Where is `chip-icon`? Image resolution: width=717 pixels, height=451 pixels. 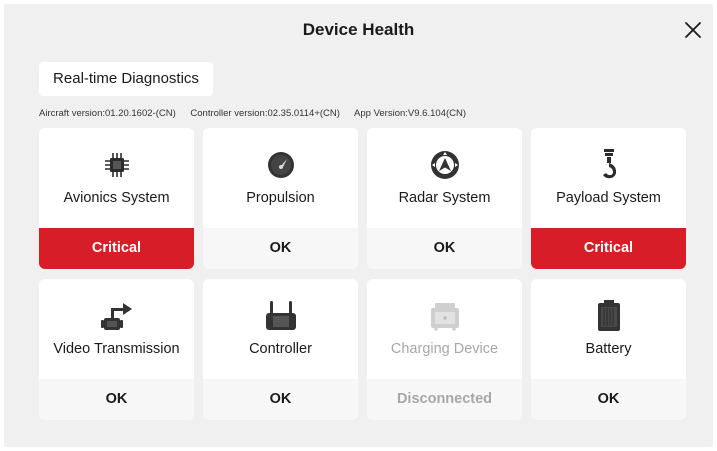
chip-icon is located at coordinates (116, 165).